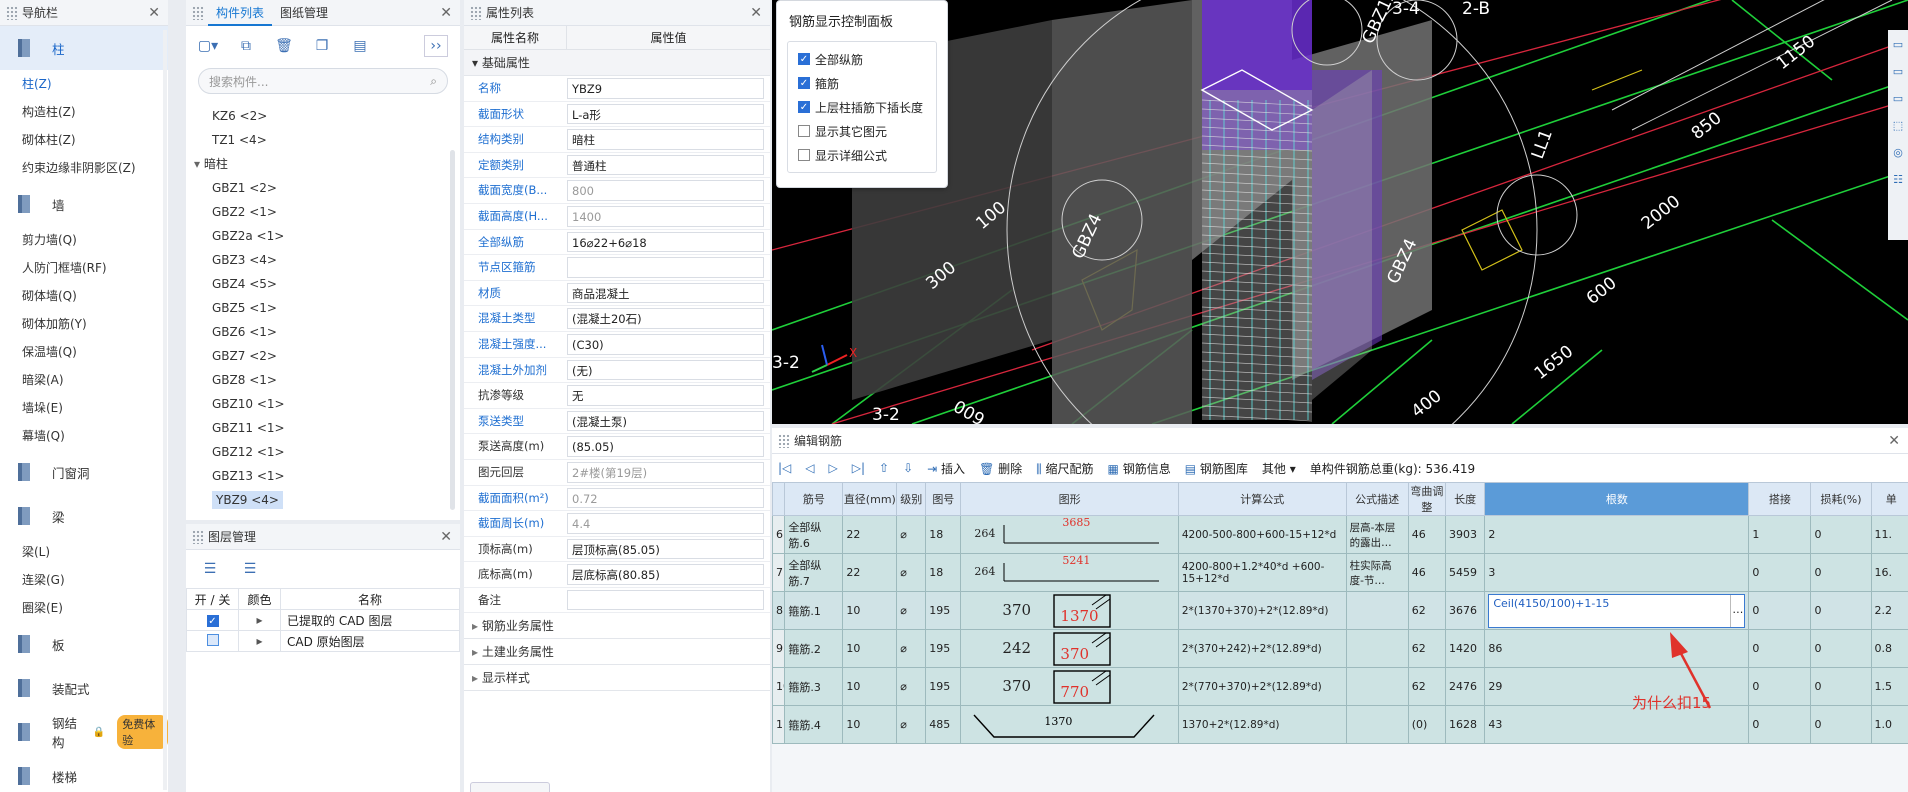 The image size is (1908, 792). I want to click on tree-item: GBZ6 <1>, so click(323, 332).